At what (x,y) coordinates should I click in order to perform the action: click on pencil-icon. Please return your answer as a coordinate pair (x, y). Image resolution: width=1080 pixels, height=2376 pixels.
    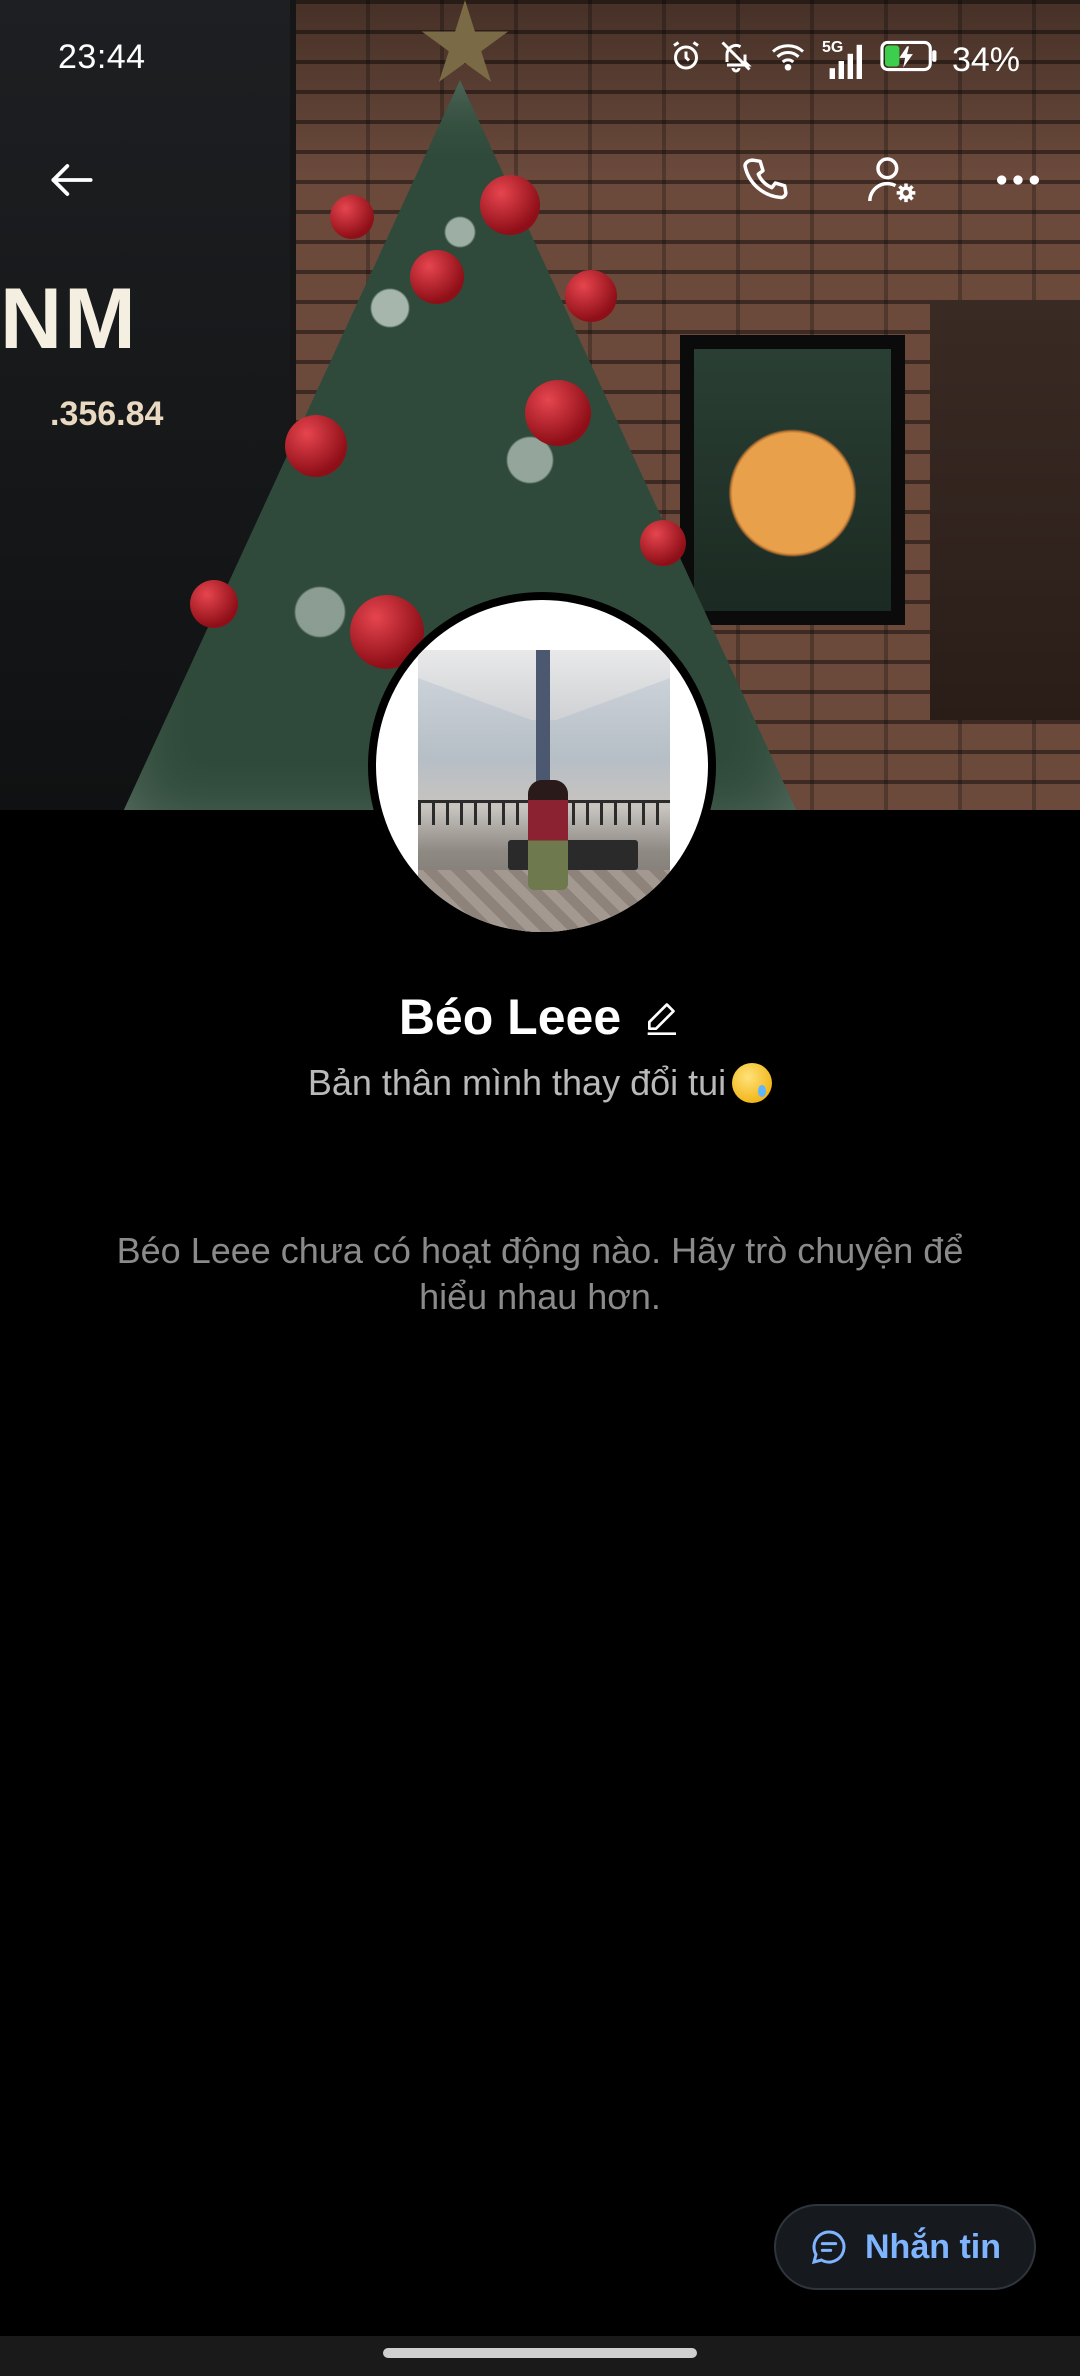
    Looking at the image, I should click on (662, 1019).